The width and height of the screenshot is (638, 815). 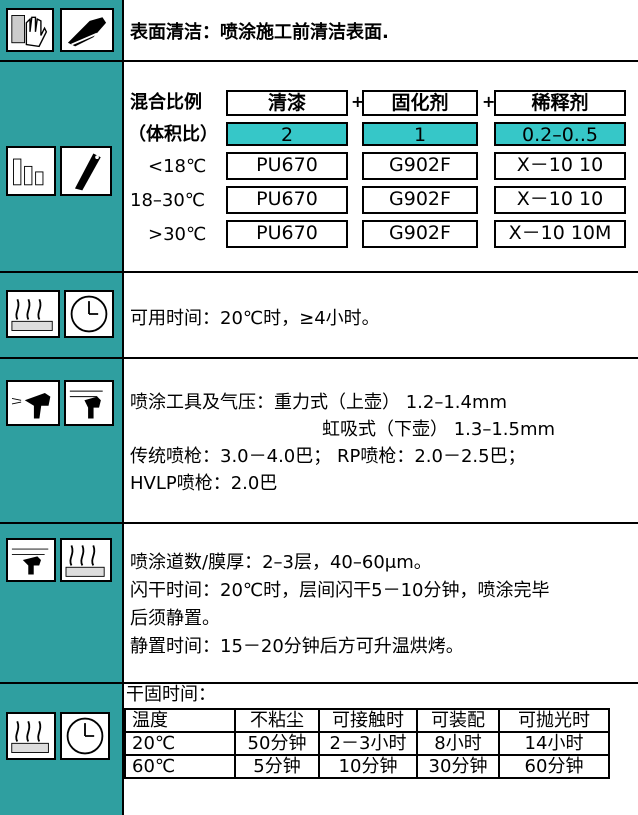 What do you see at coordinates (277, 720) in the screenshot?
I see `table-header-cell: 不粘尘` at bounding box center [277, 720].